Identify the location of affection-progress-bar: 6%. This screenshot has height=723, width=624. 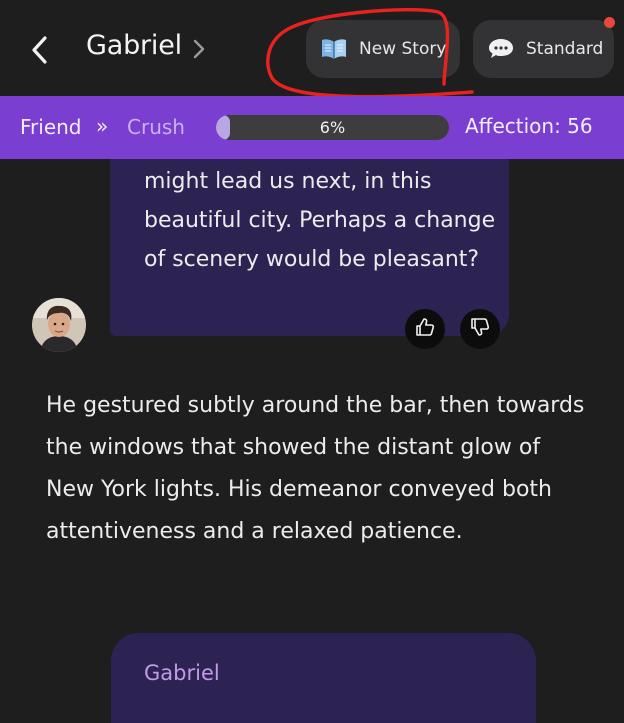
(332, 127).